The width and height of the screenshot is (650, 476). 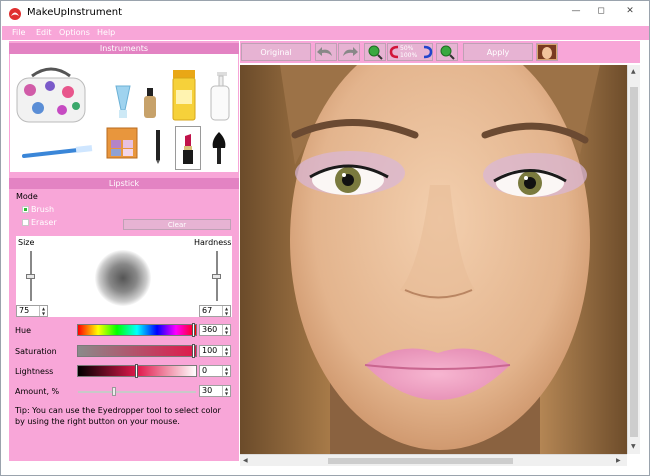 I want to click on title-bar: MakeUpInstrument — ◻ ✕, so click(x=325, y=13).